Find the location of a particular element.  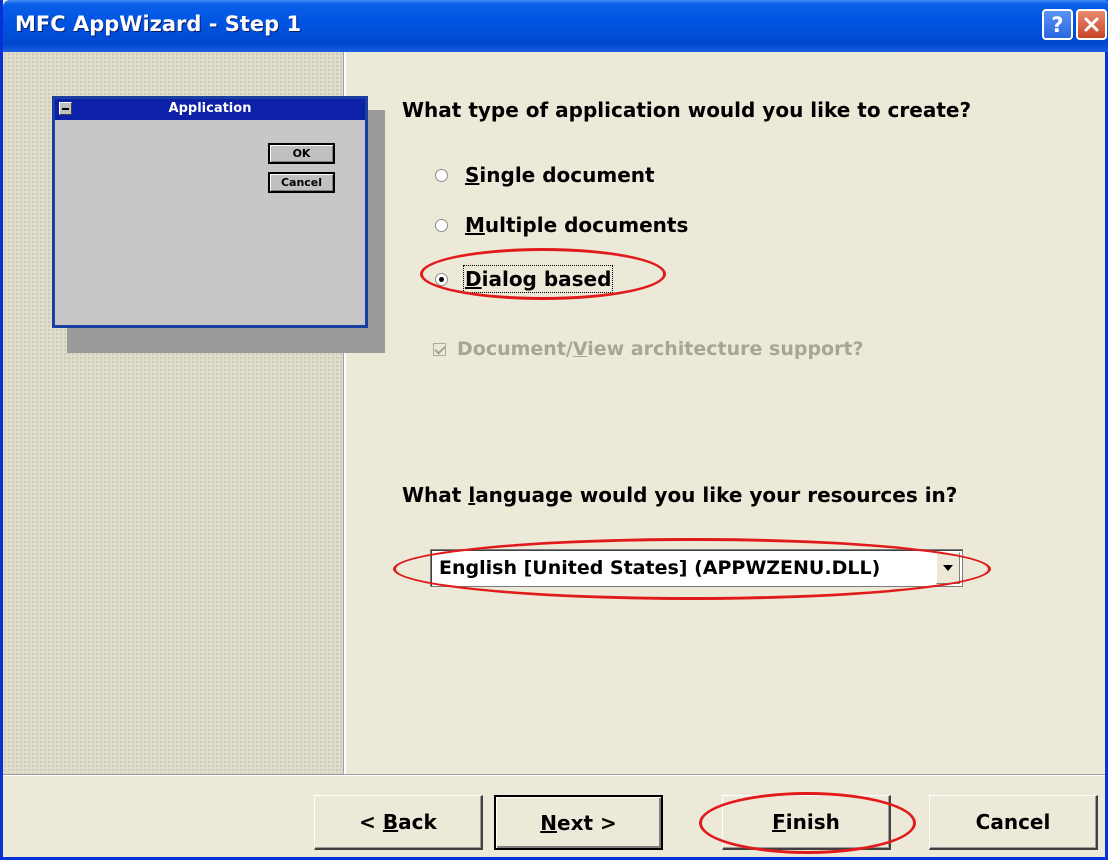

radio-label: Dialog based is located at coordinates (538, 279).